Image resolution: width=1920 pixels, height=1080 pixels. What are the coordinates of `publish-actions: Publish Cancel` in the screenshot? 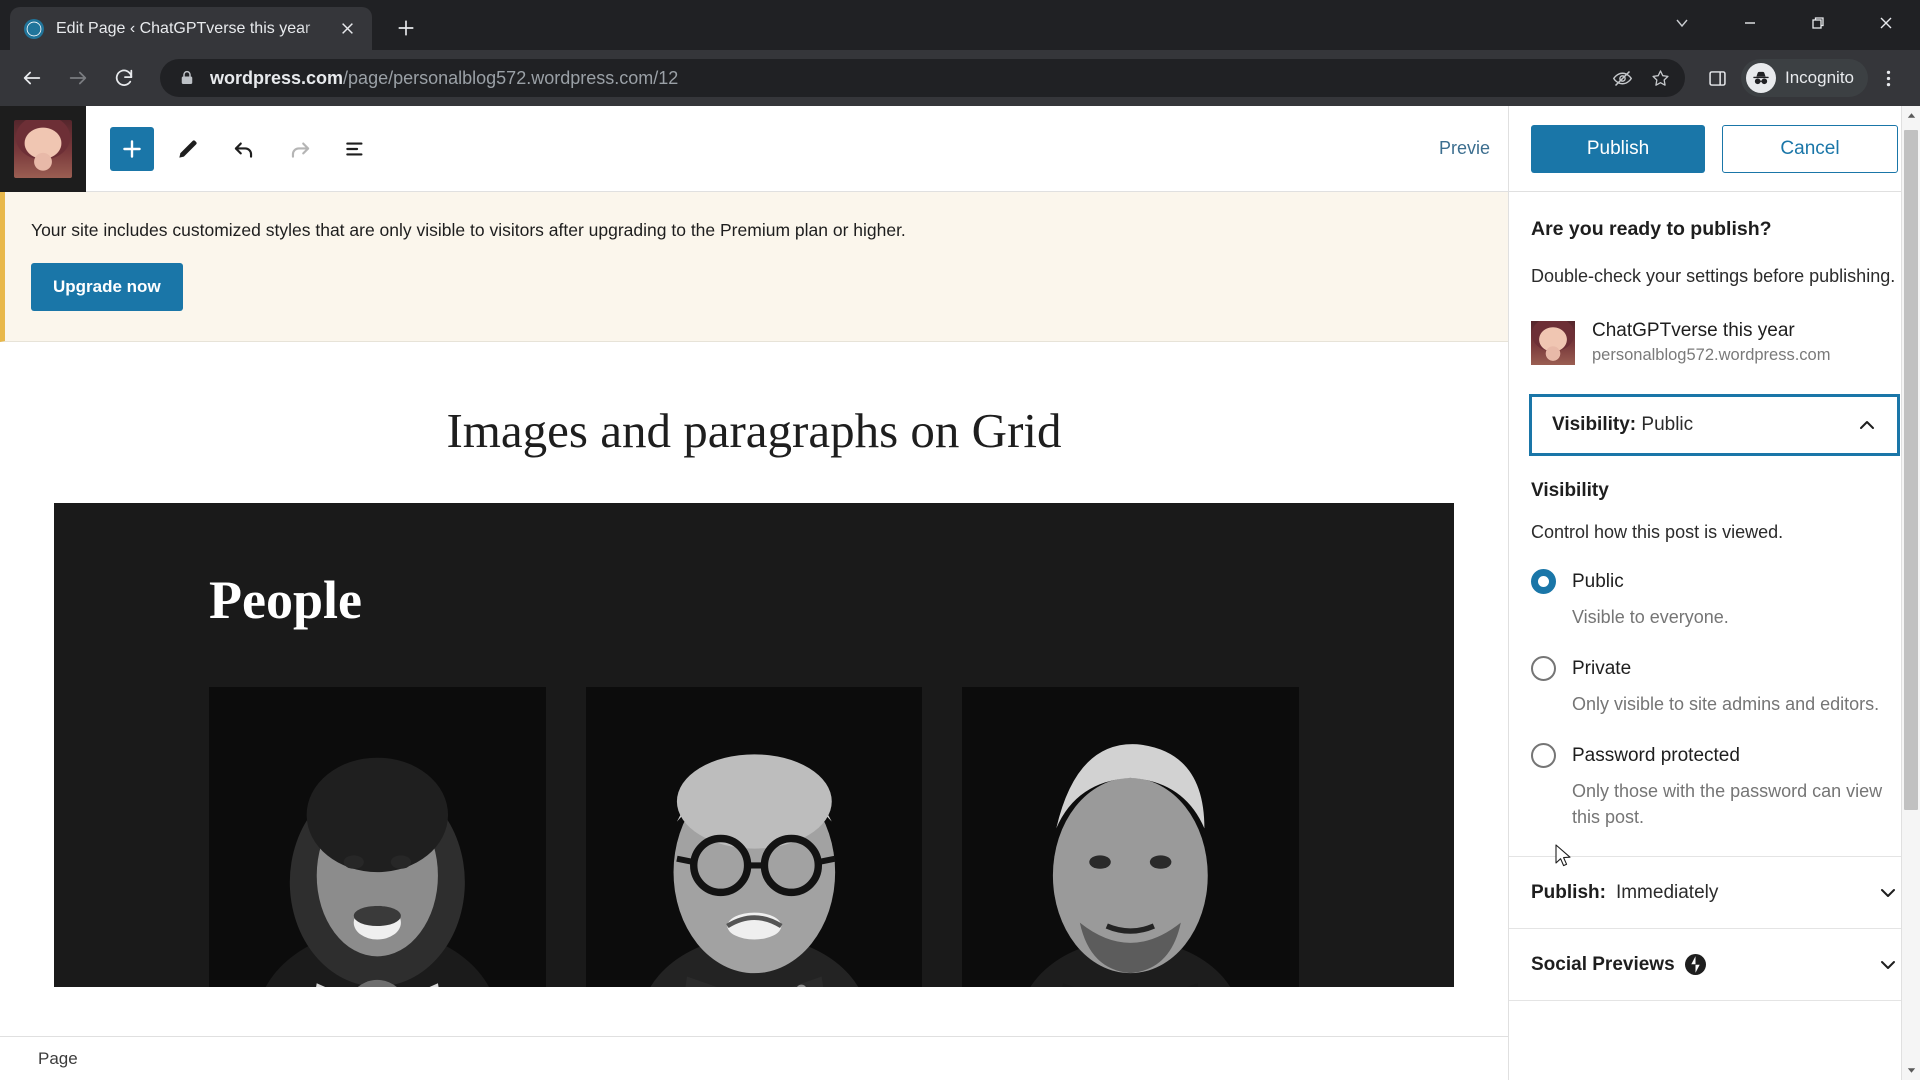 It's located at (1714, 149).